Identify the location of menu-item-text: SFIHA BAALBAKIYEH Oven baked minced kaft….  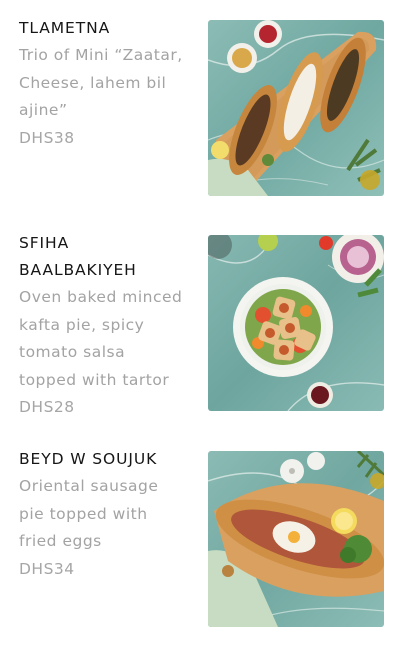
(110, 326).